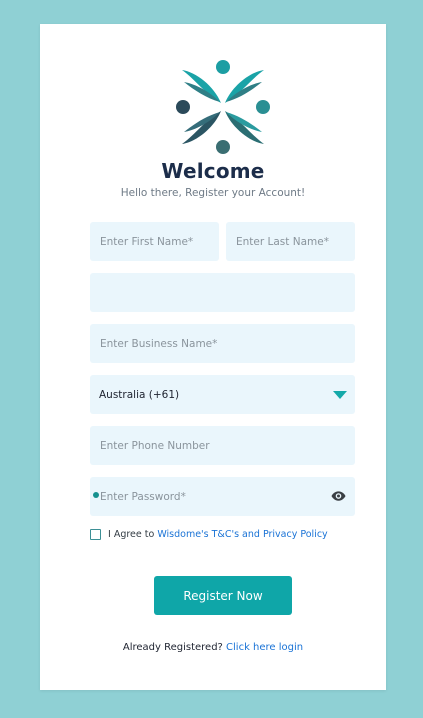 This screenshot has width=423, height=718. I want to click on chevron-down-icon, so click(340, 395).